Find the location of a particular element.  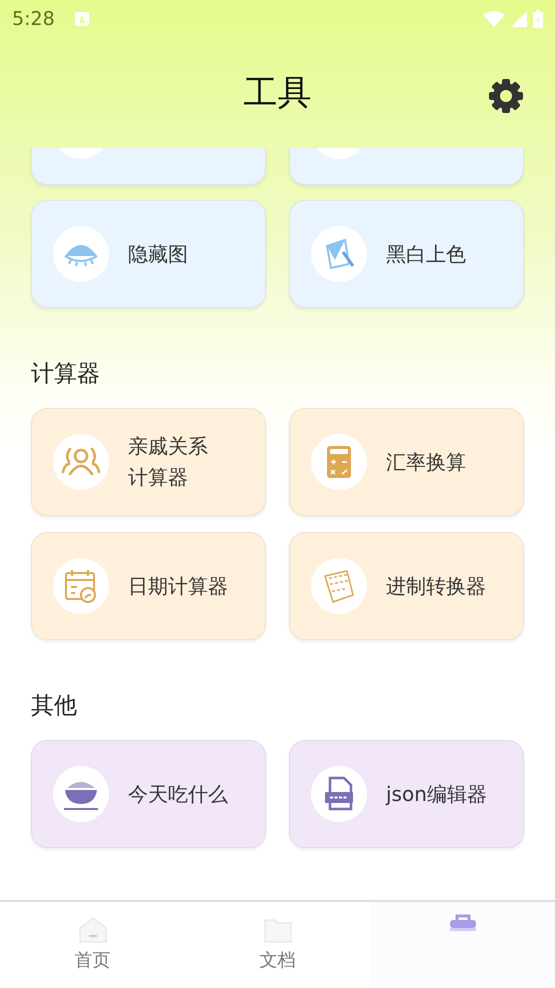

tool-card: json编辑器 is located at coordinates (406, 794).